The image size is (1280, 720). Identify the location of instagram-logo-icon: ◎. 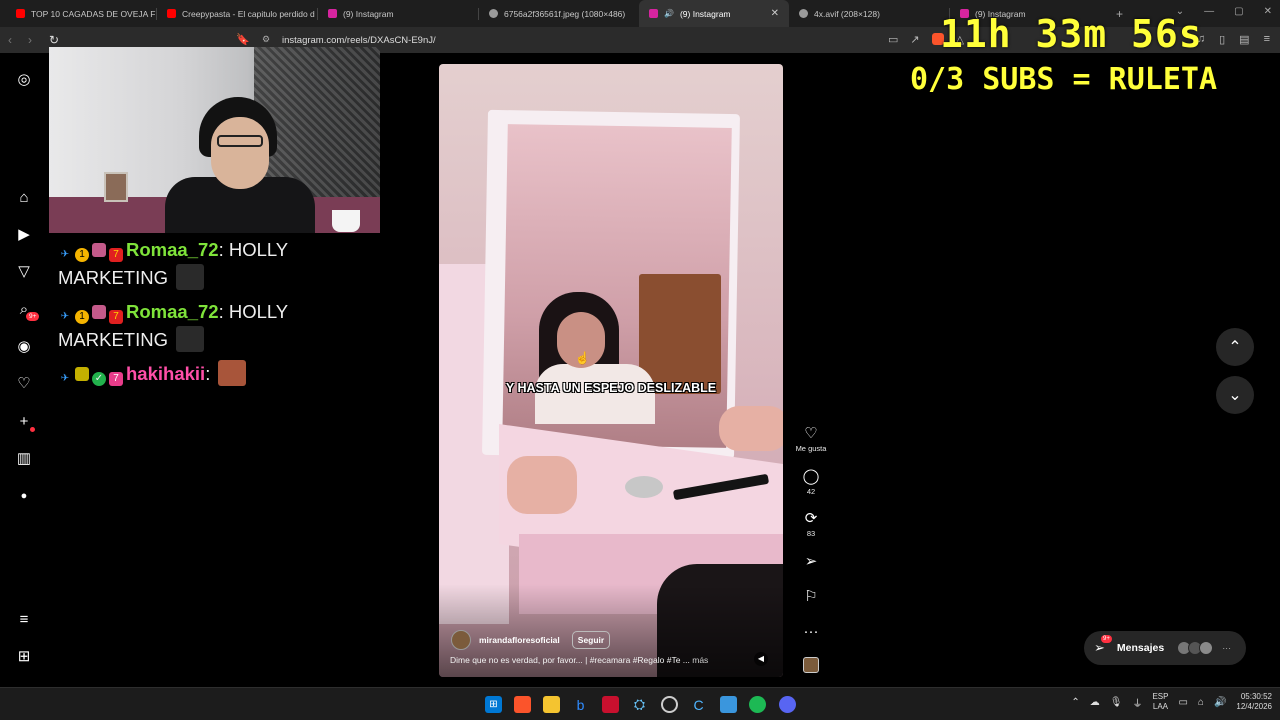
(24, 79).